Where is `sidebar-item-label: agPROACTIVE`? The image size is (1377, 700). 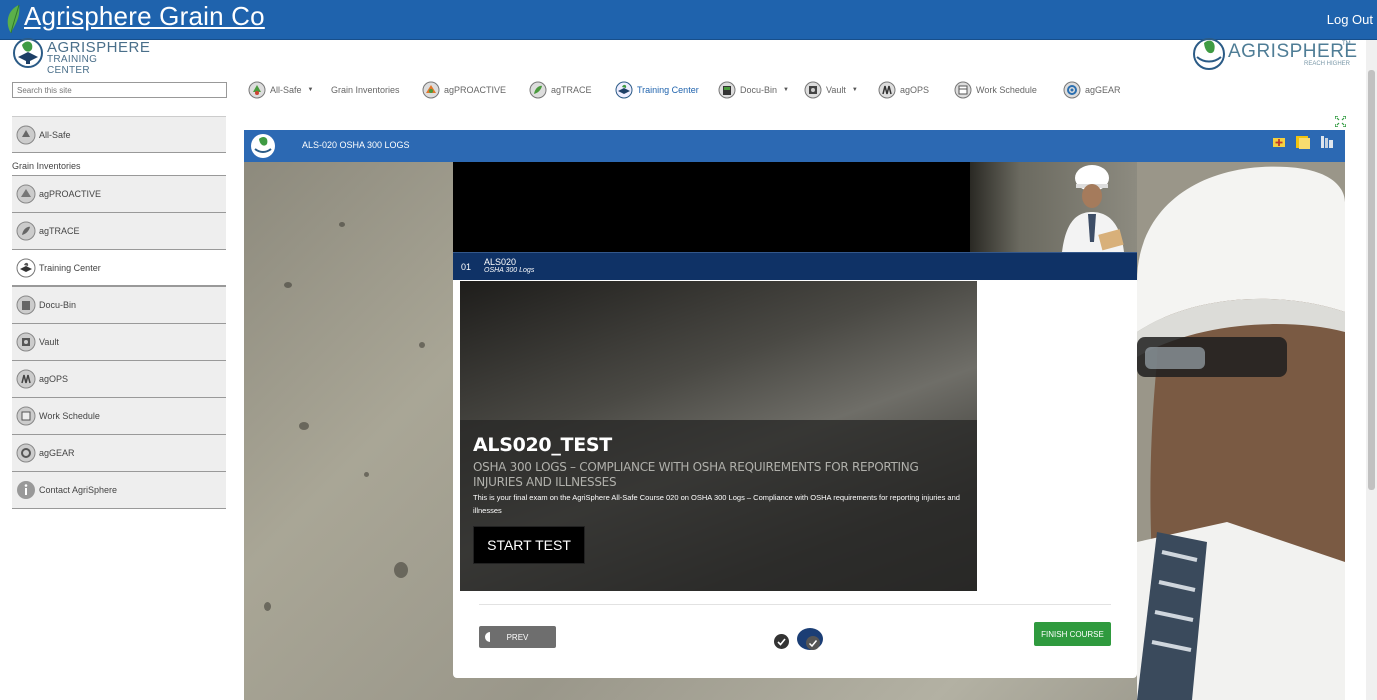 sidebar-item-label: agPROACTIVE is located at coordinates (70, 194).